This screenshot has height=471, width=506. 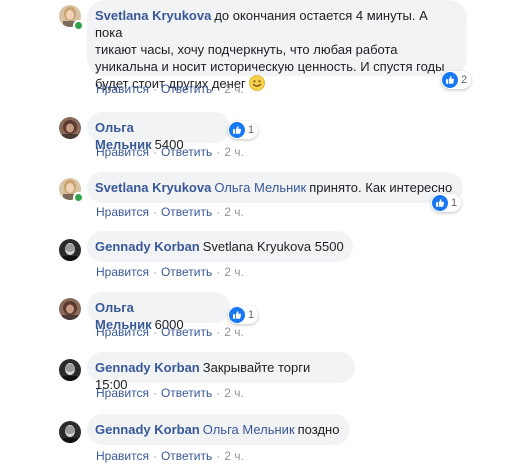 I want to click on comment-text: принято. Как интересно, so click(x=381, y=187).